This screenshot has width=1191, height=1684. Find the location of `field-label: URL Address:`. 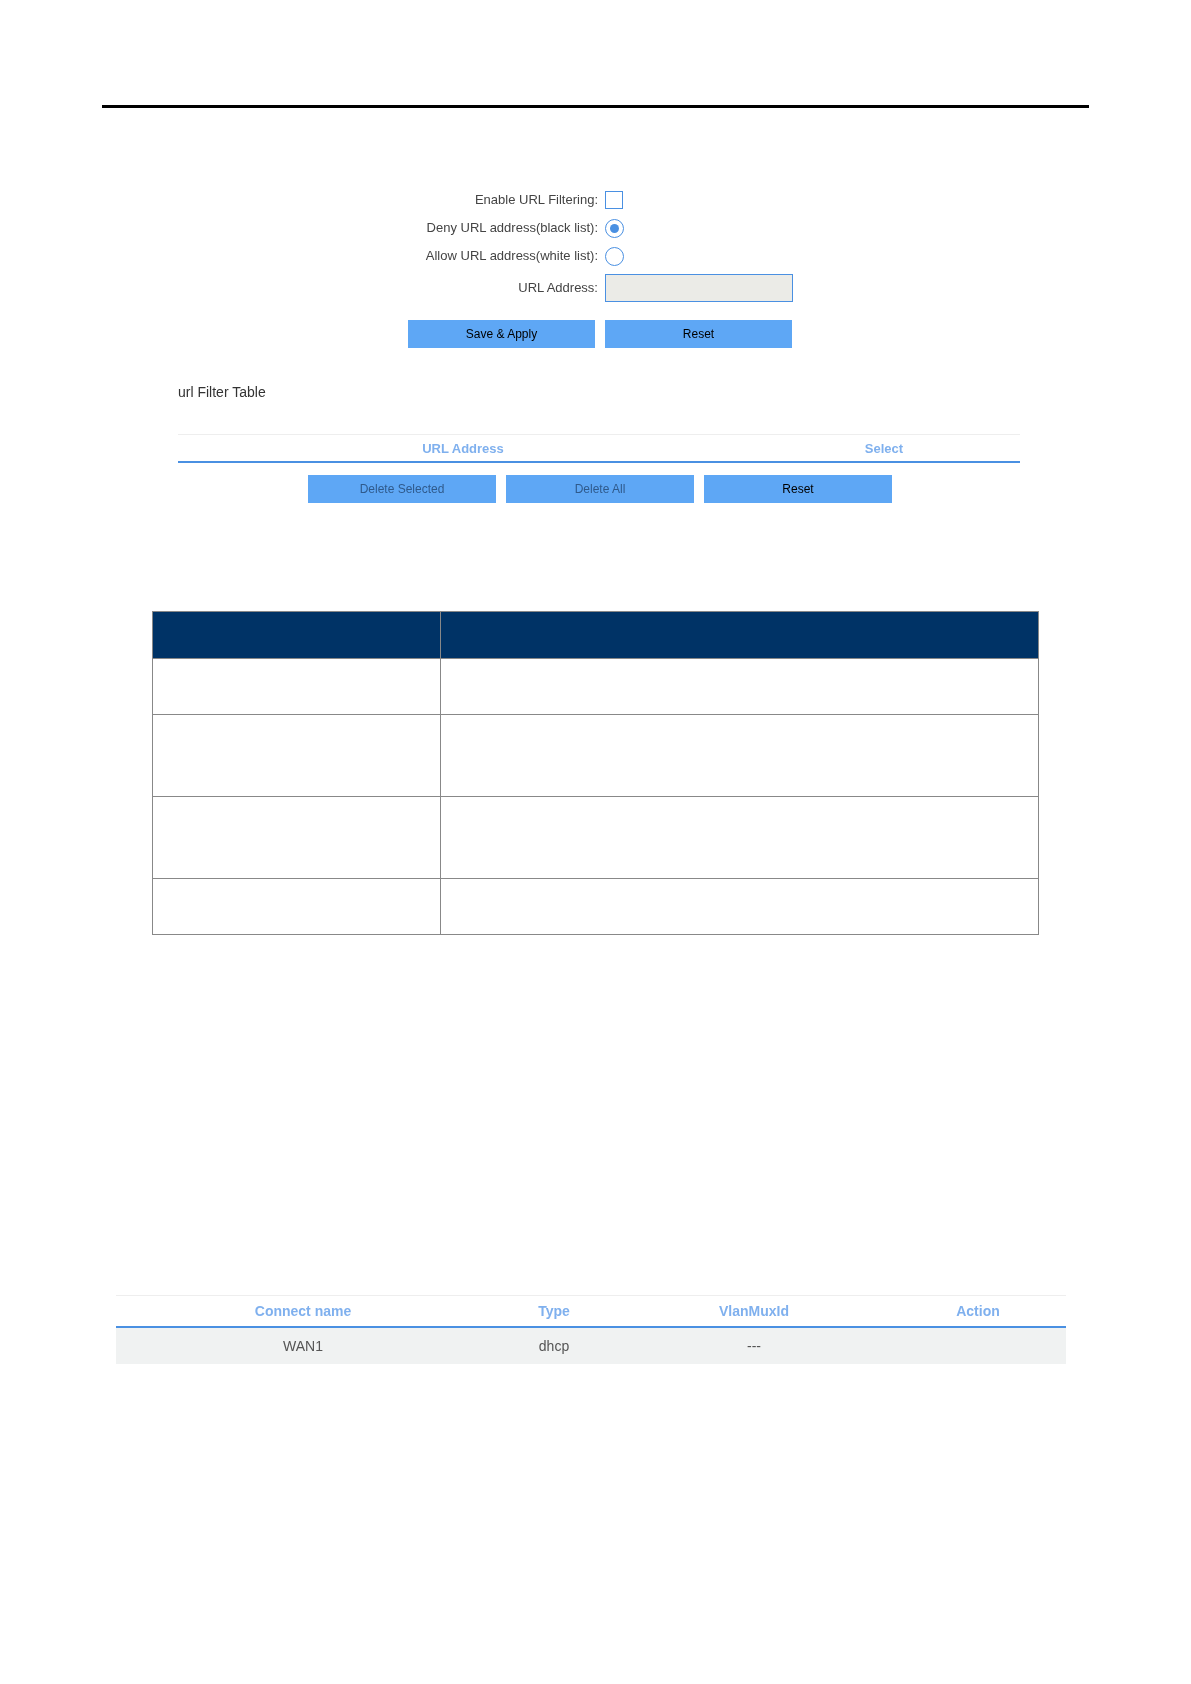

field-label: URL Address: is located at coordinates (557, 288).